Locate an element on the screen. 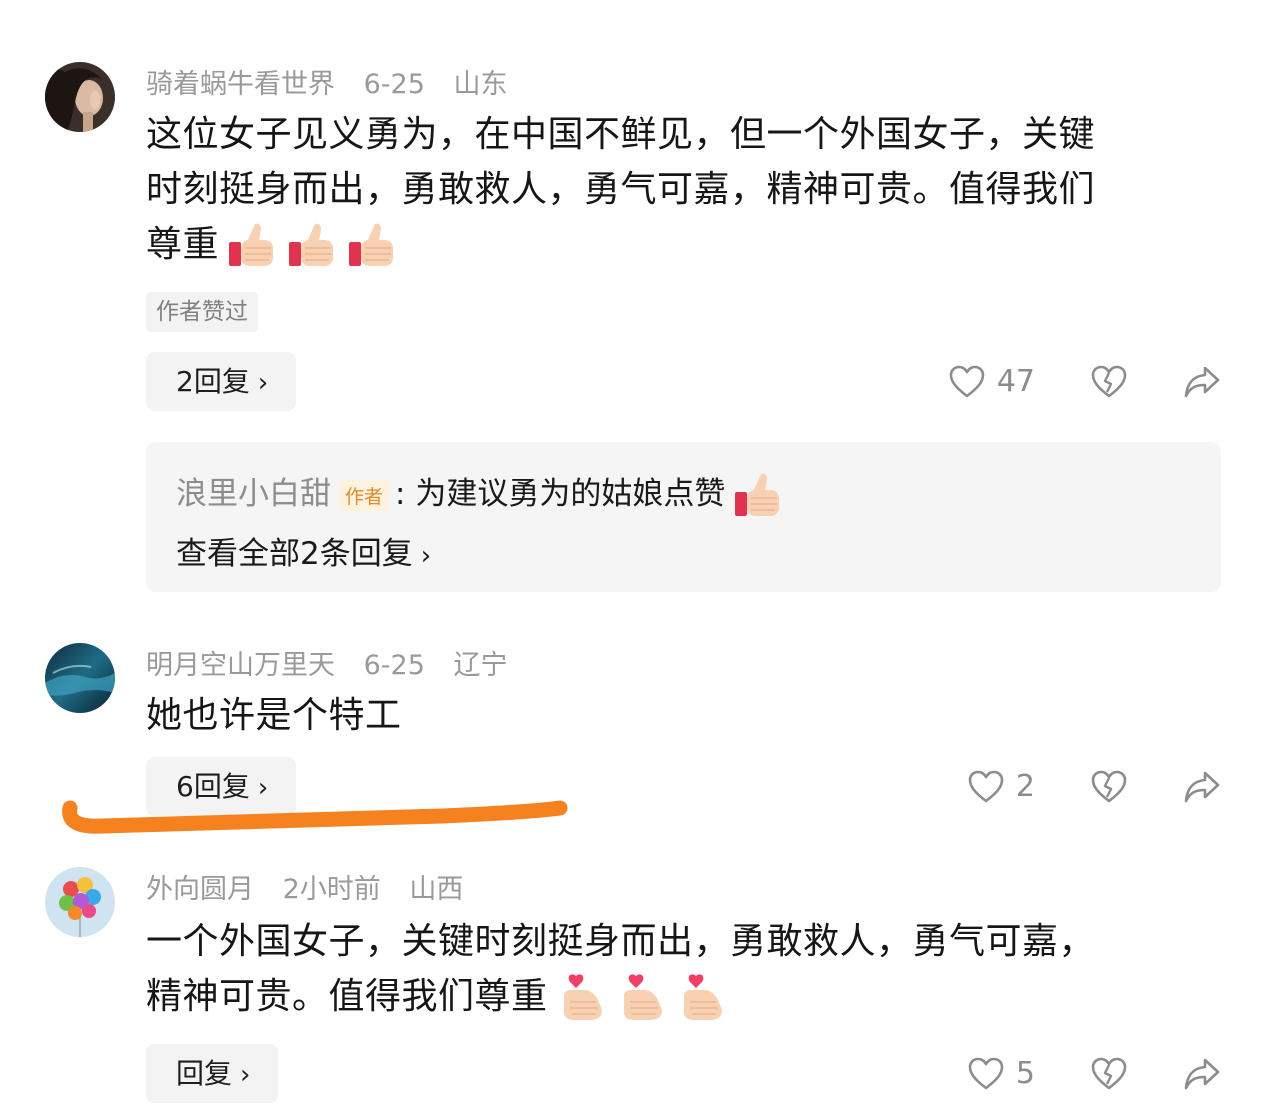 The width and height of the screenshot is (1269, 1105). reply-author: 浪里小白甜 is located at coordinates (253, 494).